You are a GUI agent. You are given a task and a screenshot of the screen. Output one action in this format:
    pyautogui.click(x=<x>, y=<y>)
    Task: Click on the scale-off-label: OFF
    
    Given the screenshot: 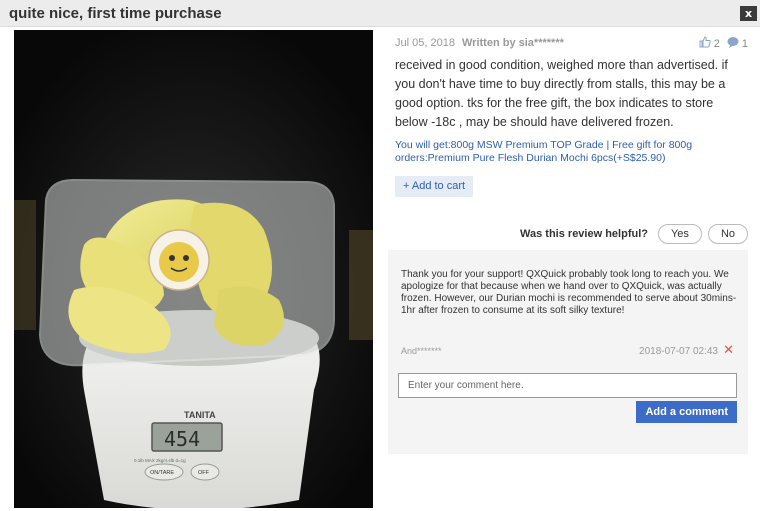 What is the action you would take?
    pyautogui.click(x=204, y=473)
    